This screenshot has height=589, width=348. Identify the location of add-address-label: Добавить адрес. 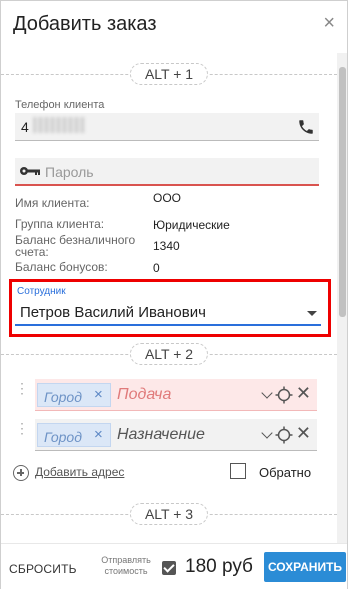
(80, 472).